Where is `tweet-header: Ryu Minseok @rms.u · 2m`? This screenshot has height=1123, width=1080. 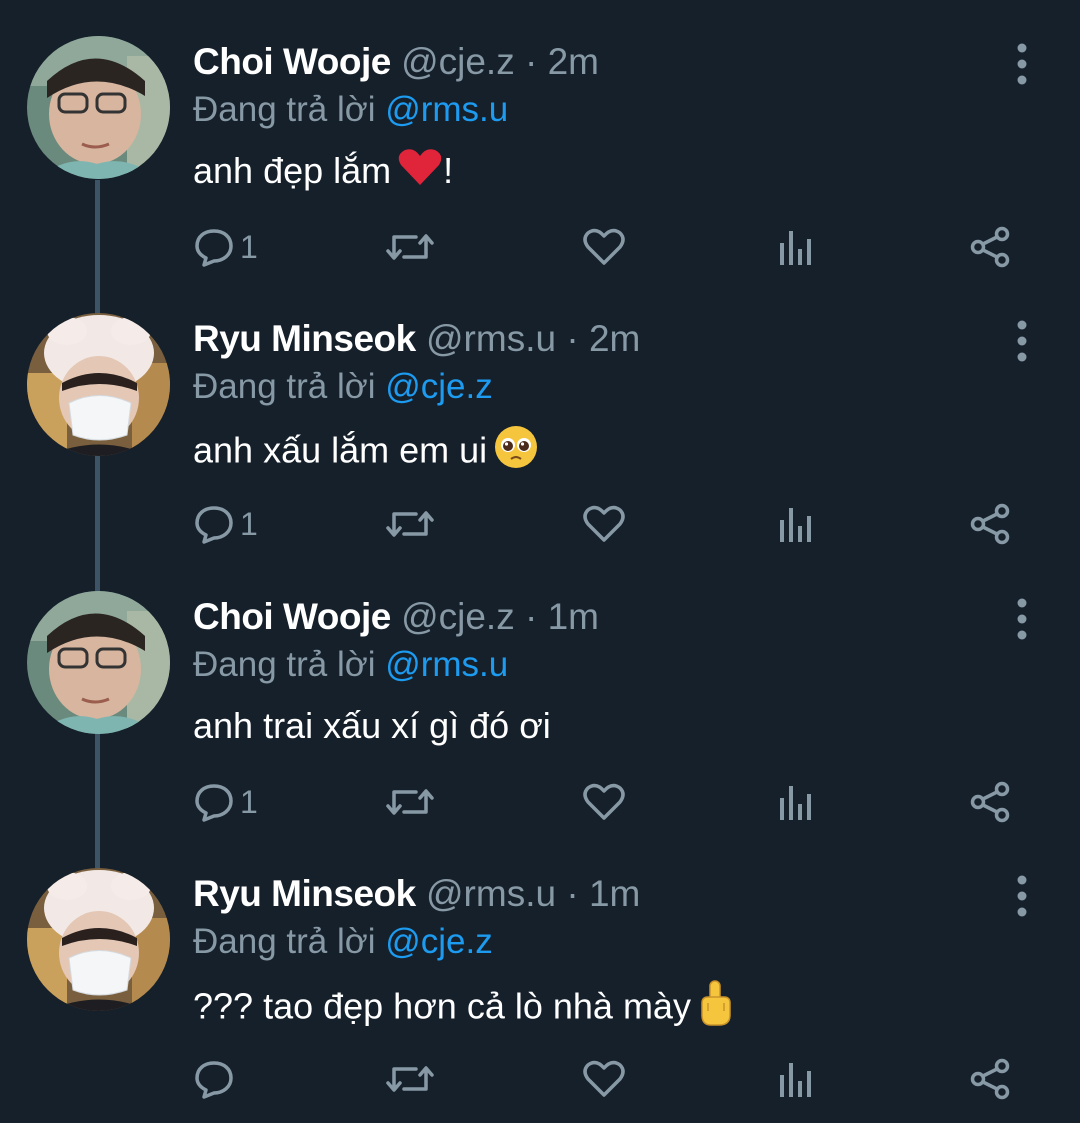
tweet-header: Ryu Minseok @rms.u · 2m is located at coordinates (416, 339).